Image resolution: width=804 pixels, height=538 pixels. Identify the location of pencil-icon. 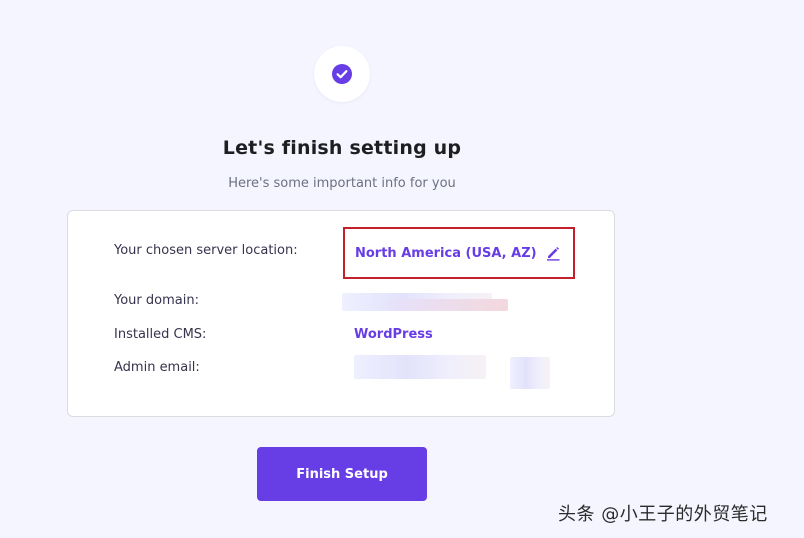
(553, 253).